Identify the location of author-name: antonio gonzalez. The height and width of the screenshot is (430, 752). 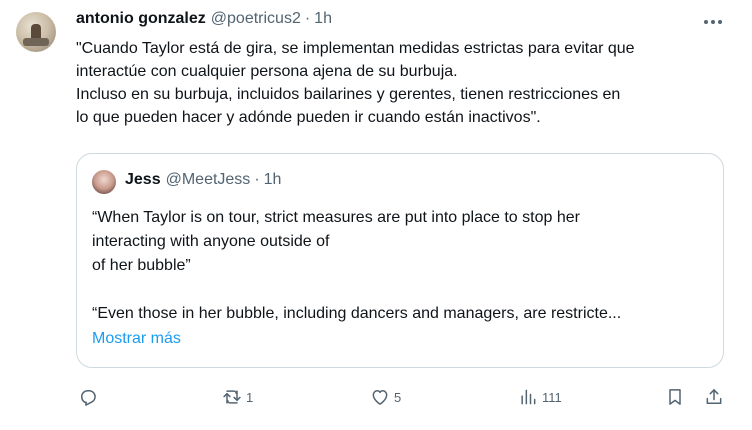
(141, 19).